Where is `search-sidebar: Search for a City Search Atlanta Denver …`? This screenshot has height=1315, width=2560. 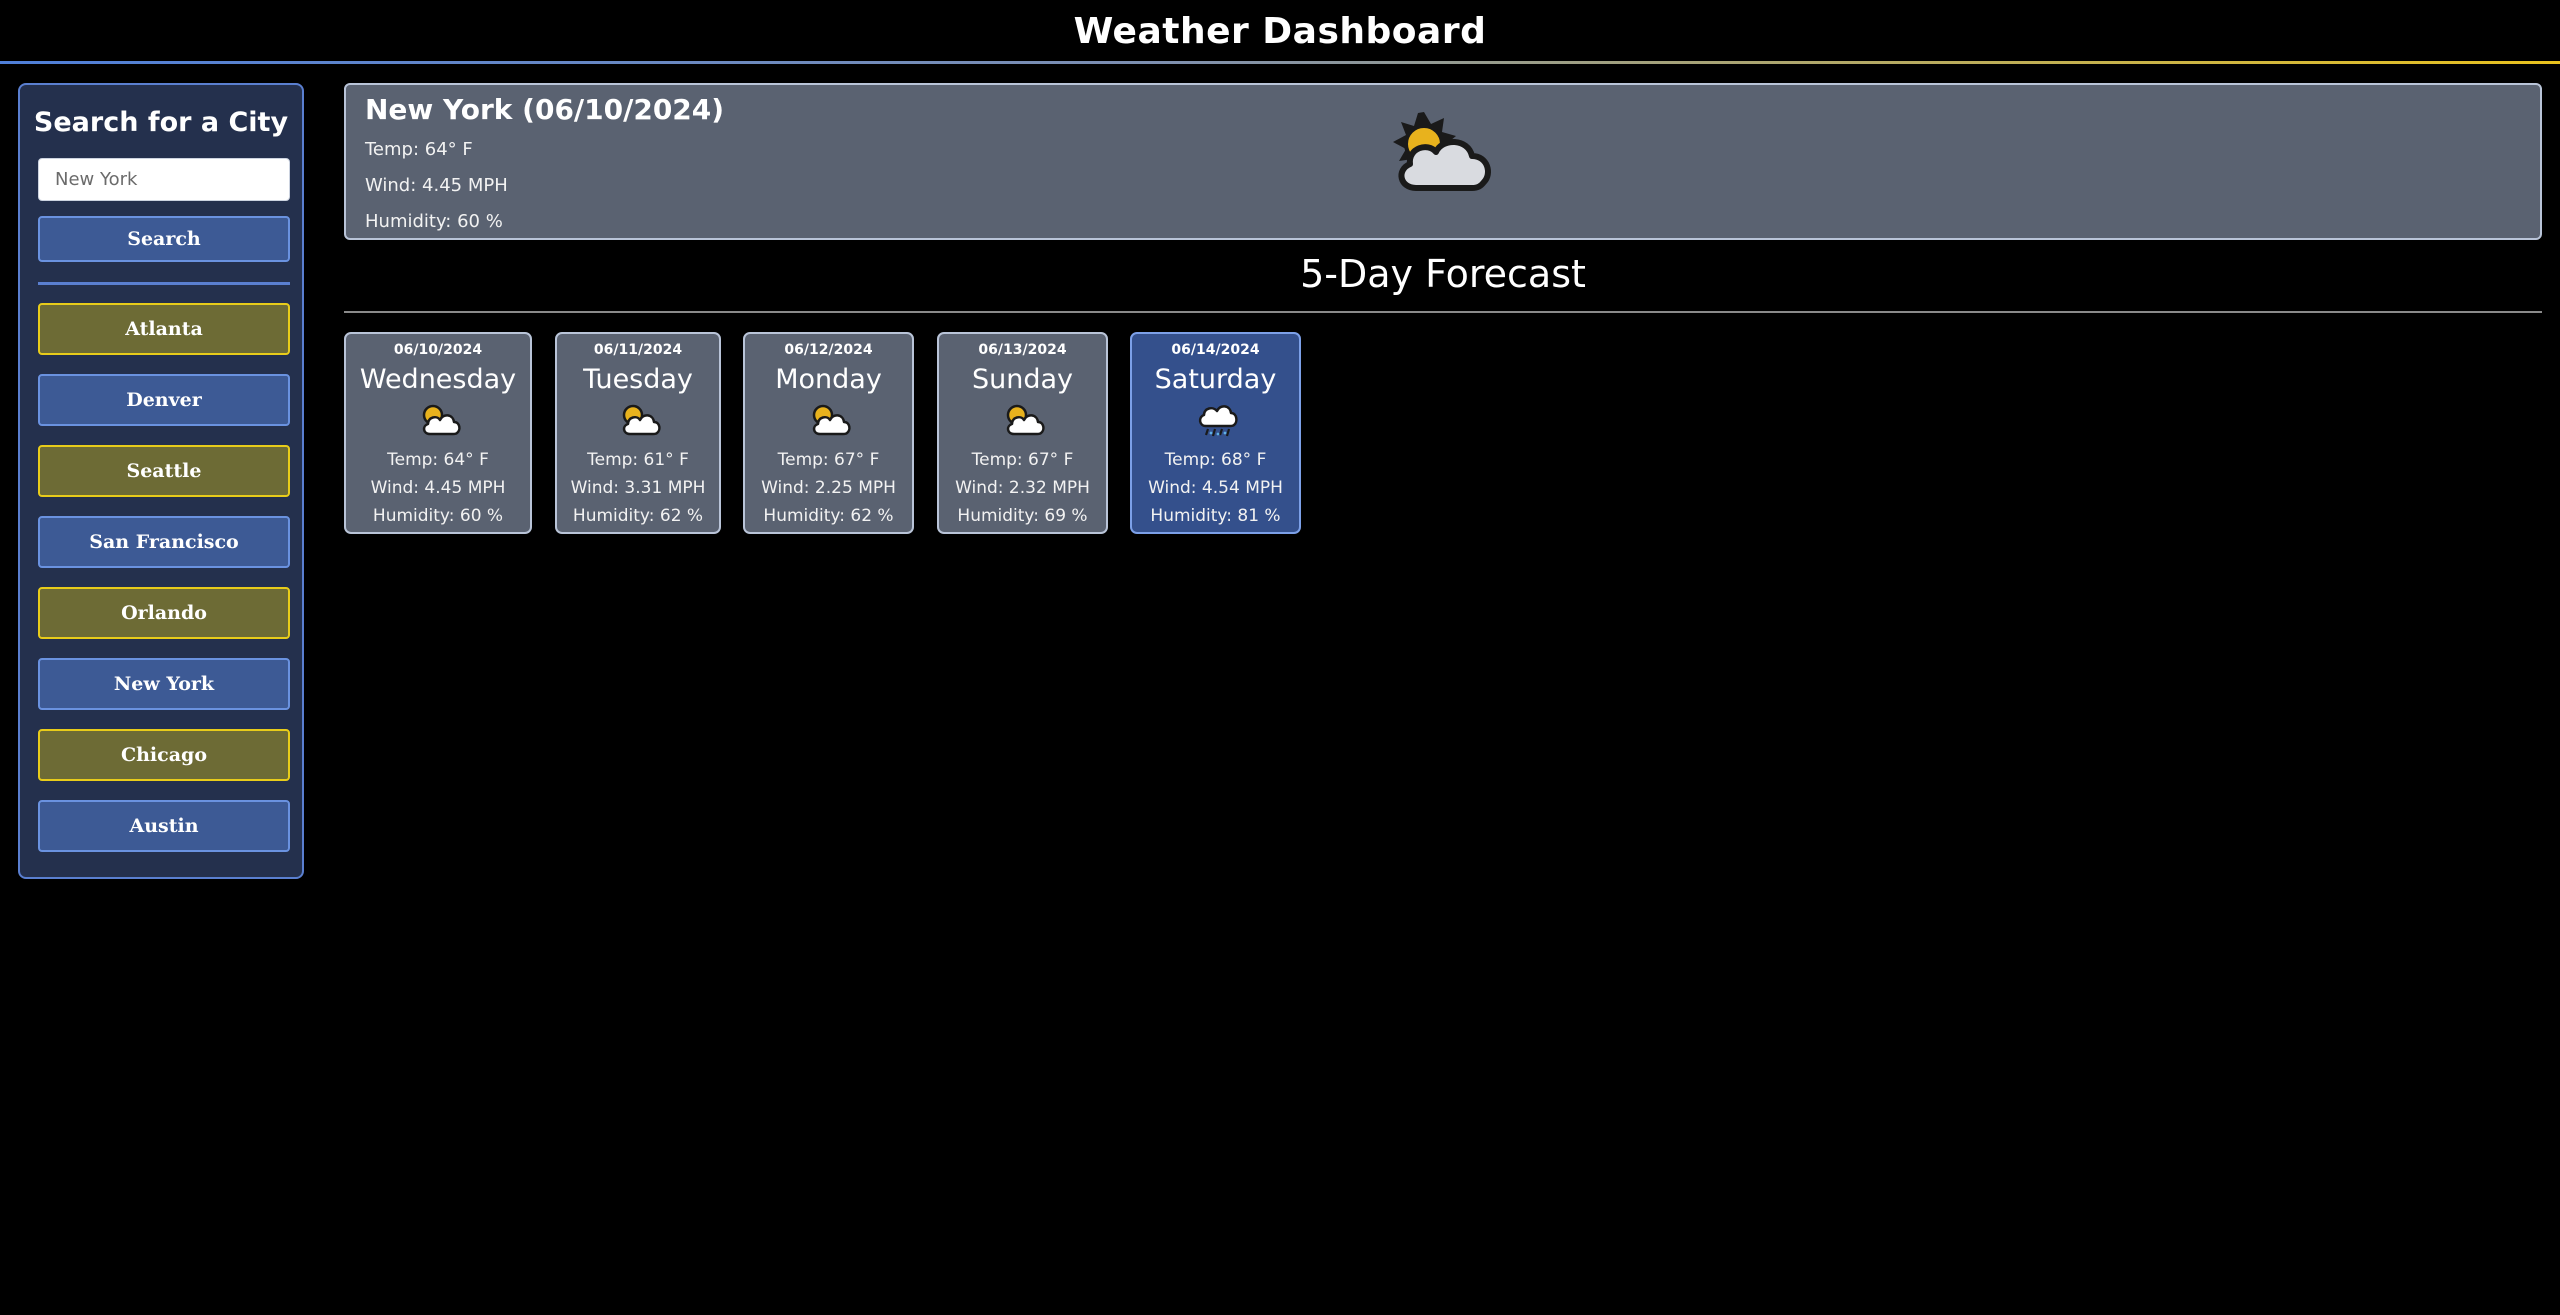
search-sidebar: Search for a City Search Atlanta Denver … is located at coordinates (161, 481).